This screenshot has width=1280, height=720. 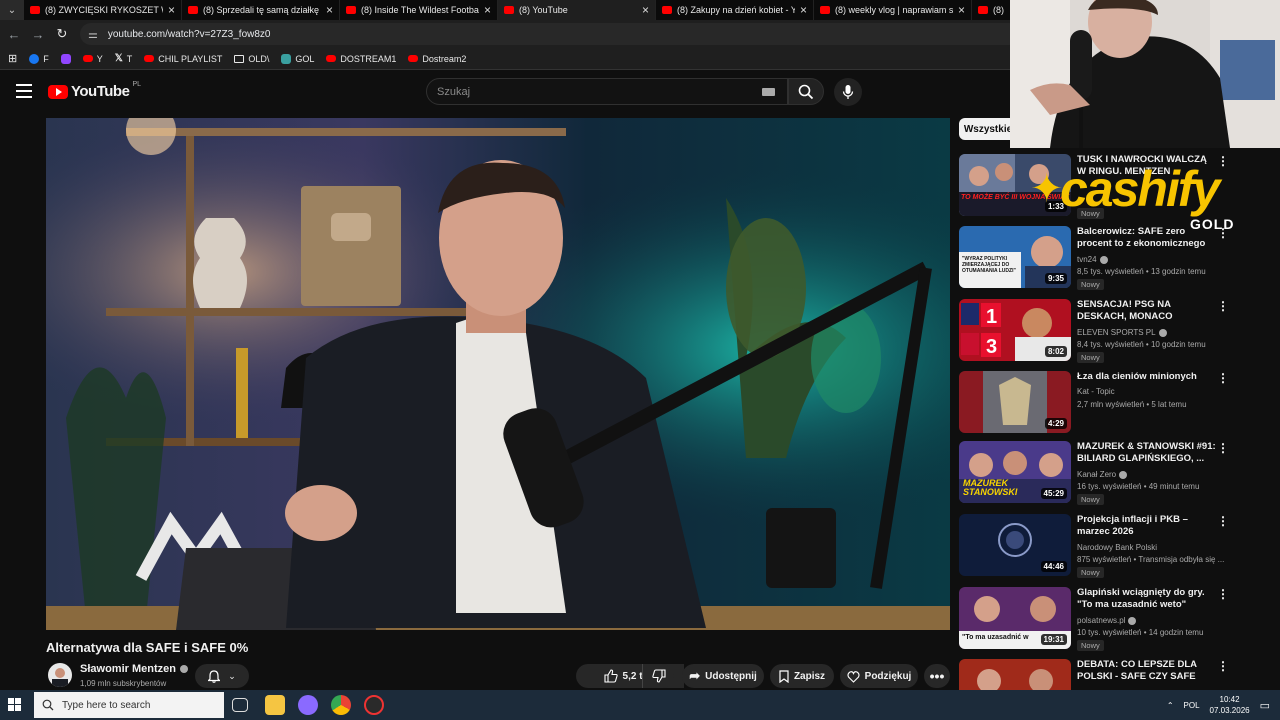 What do you see at coordinates (65, 58) in the screenshot?
I see `bookmark-twitch` at bounding box center [65, 58].